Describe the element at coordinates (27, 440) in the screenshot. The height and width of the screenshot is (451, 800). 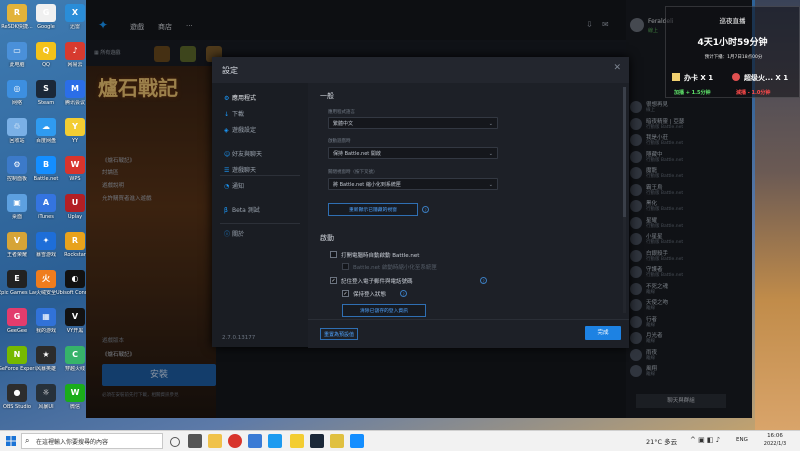
I see `search-icon: ⌕` at that location.